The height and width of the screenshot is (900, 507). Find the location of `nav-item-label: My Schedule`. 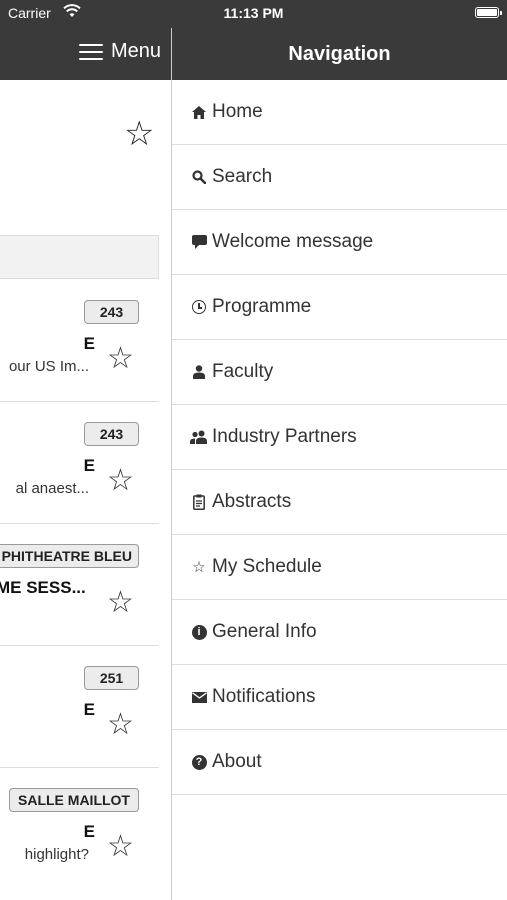

nav-item-label: My Schedule is located at coordinates (267, 566).